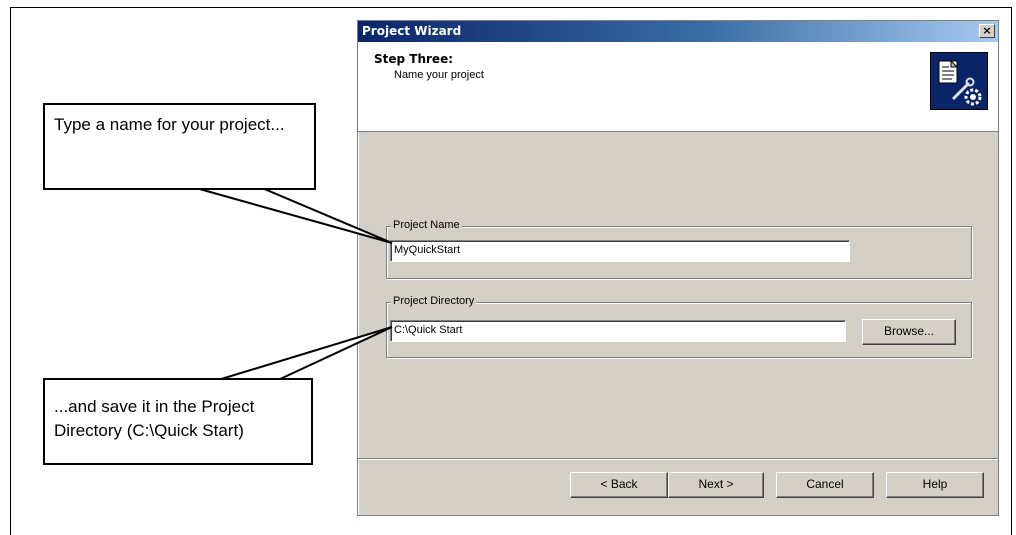 The image size is (1016, 535). Describe the element at coordinates (618, 331) in the screenshot. I see `project-directory-input: C:\Quick Start` at that location.